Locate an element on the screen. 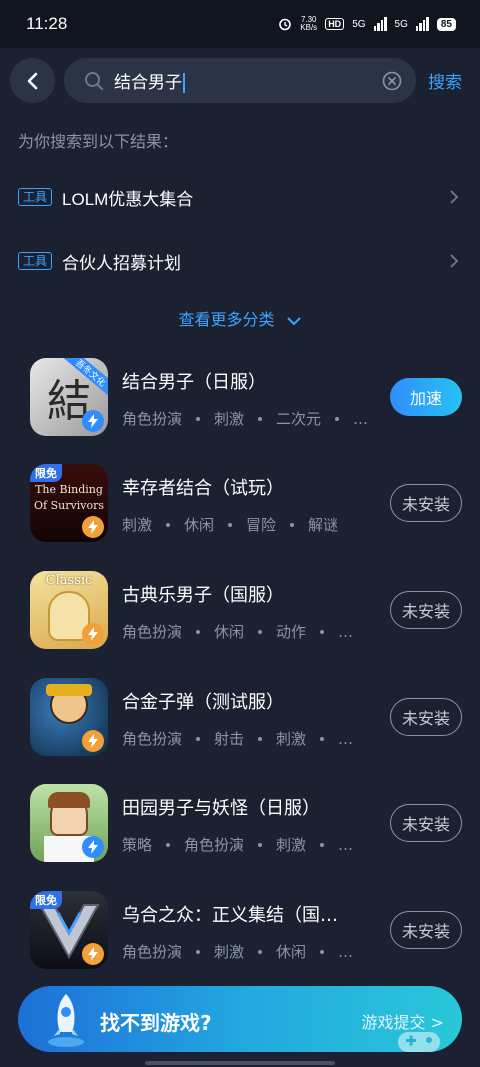 Image resolution: width=480 pixels, height=1067 pixels. game-icon: 結 吾冬文化 is located at coordinates (69, 397).